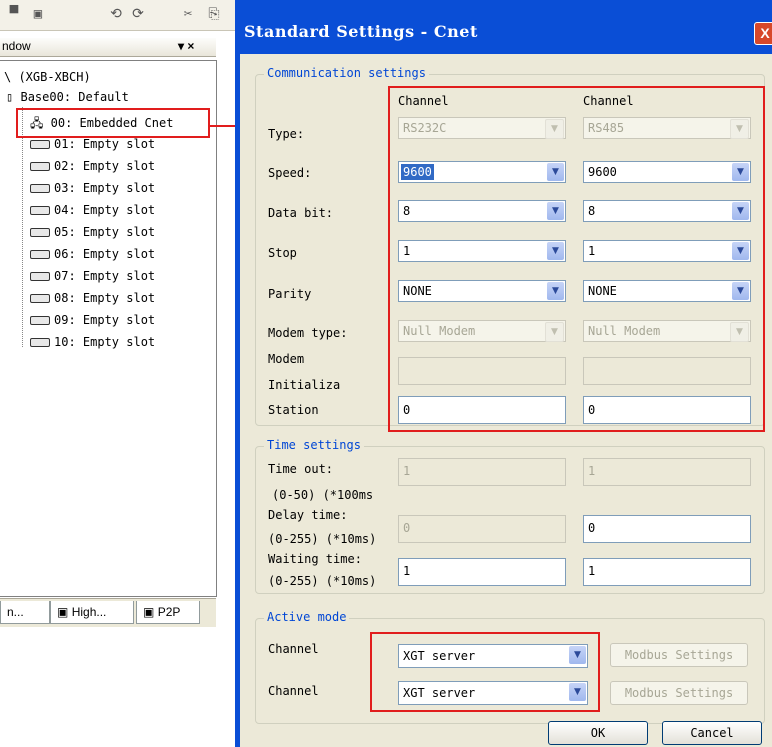  Describe the element at coordinates (105, 298) in the screenshot. I see `tree-item-label: 08: Empty slot` at that location.